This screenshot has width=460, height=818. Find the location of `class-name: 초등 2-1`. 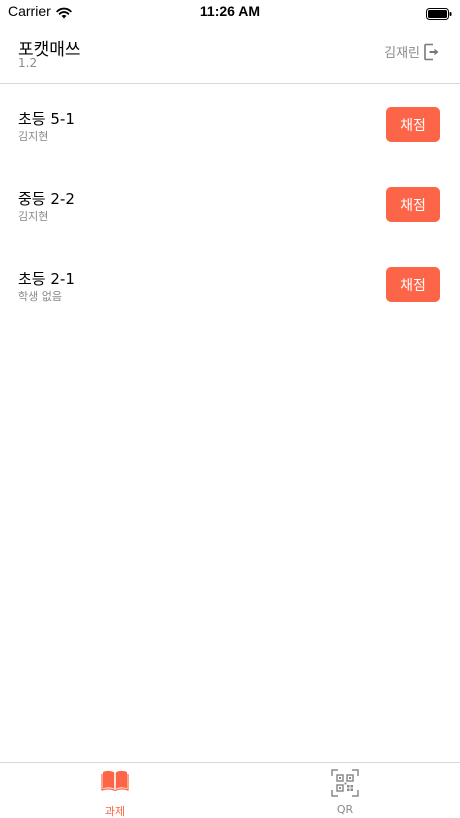

class-name: 초등 2-1 is located at coordinates (46, 279).